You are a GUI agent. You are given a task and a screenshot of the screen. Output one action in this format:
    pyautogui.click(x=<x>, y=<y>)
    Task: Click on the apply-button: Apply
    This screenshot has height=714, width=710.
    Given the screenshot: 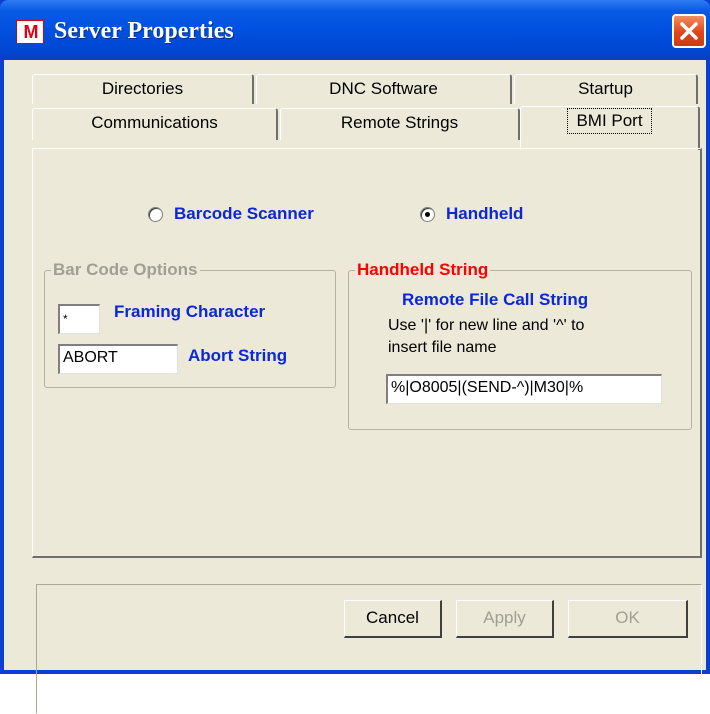 What is the action you would take?
    pyautogui.click(x=505, y=619)
    